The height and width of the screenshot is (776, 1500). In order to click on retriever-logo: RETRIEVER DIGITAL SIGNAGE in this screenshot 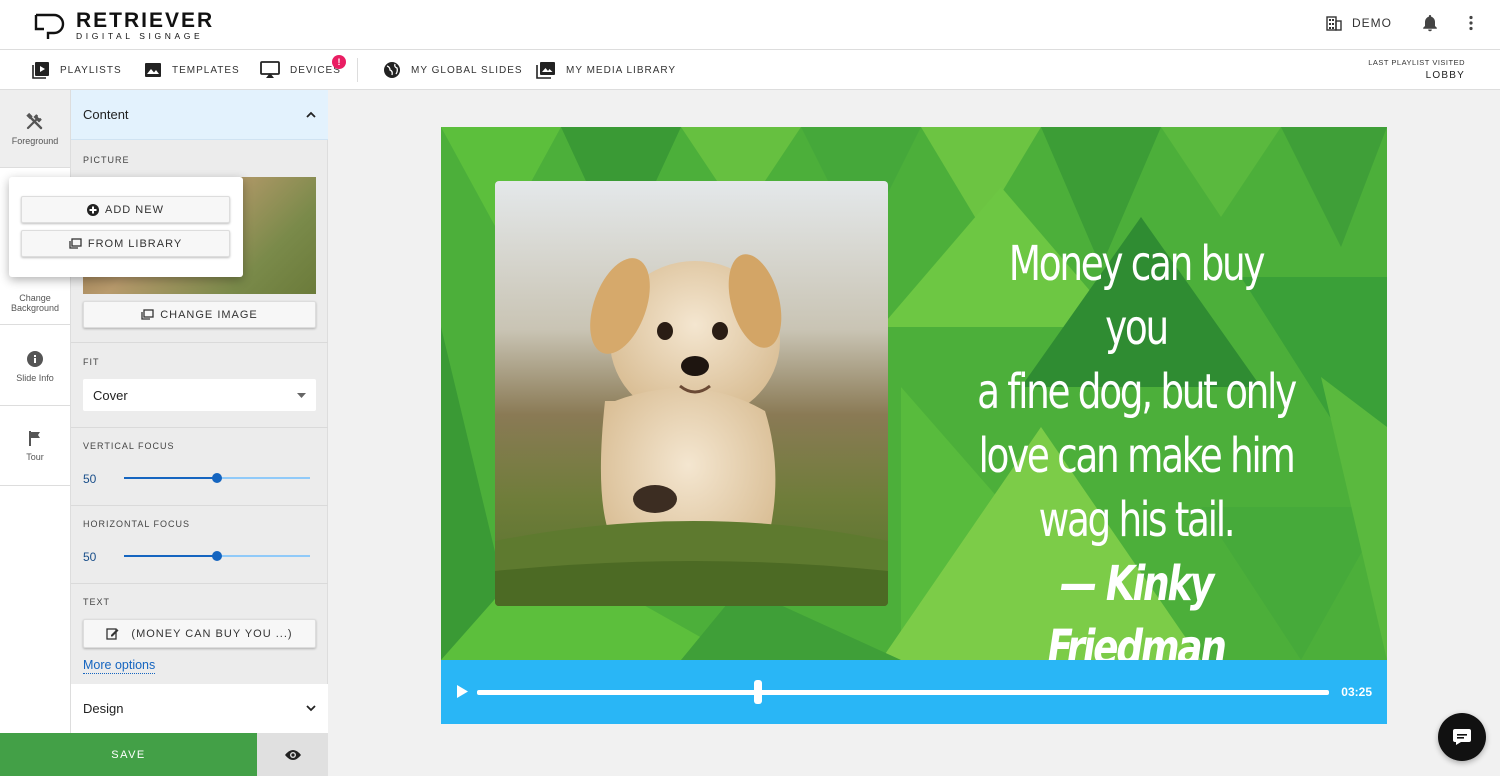, I will do `click(123, 25)`.